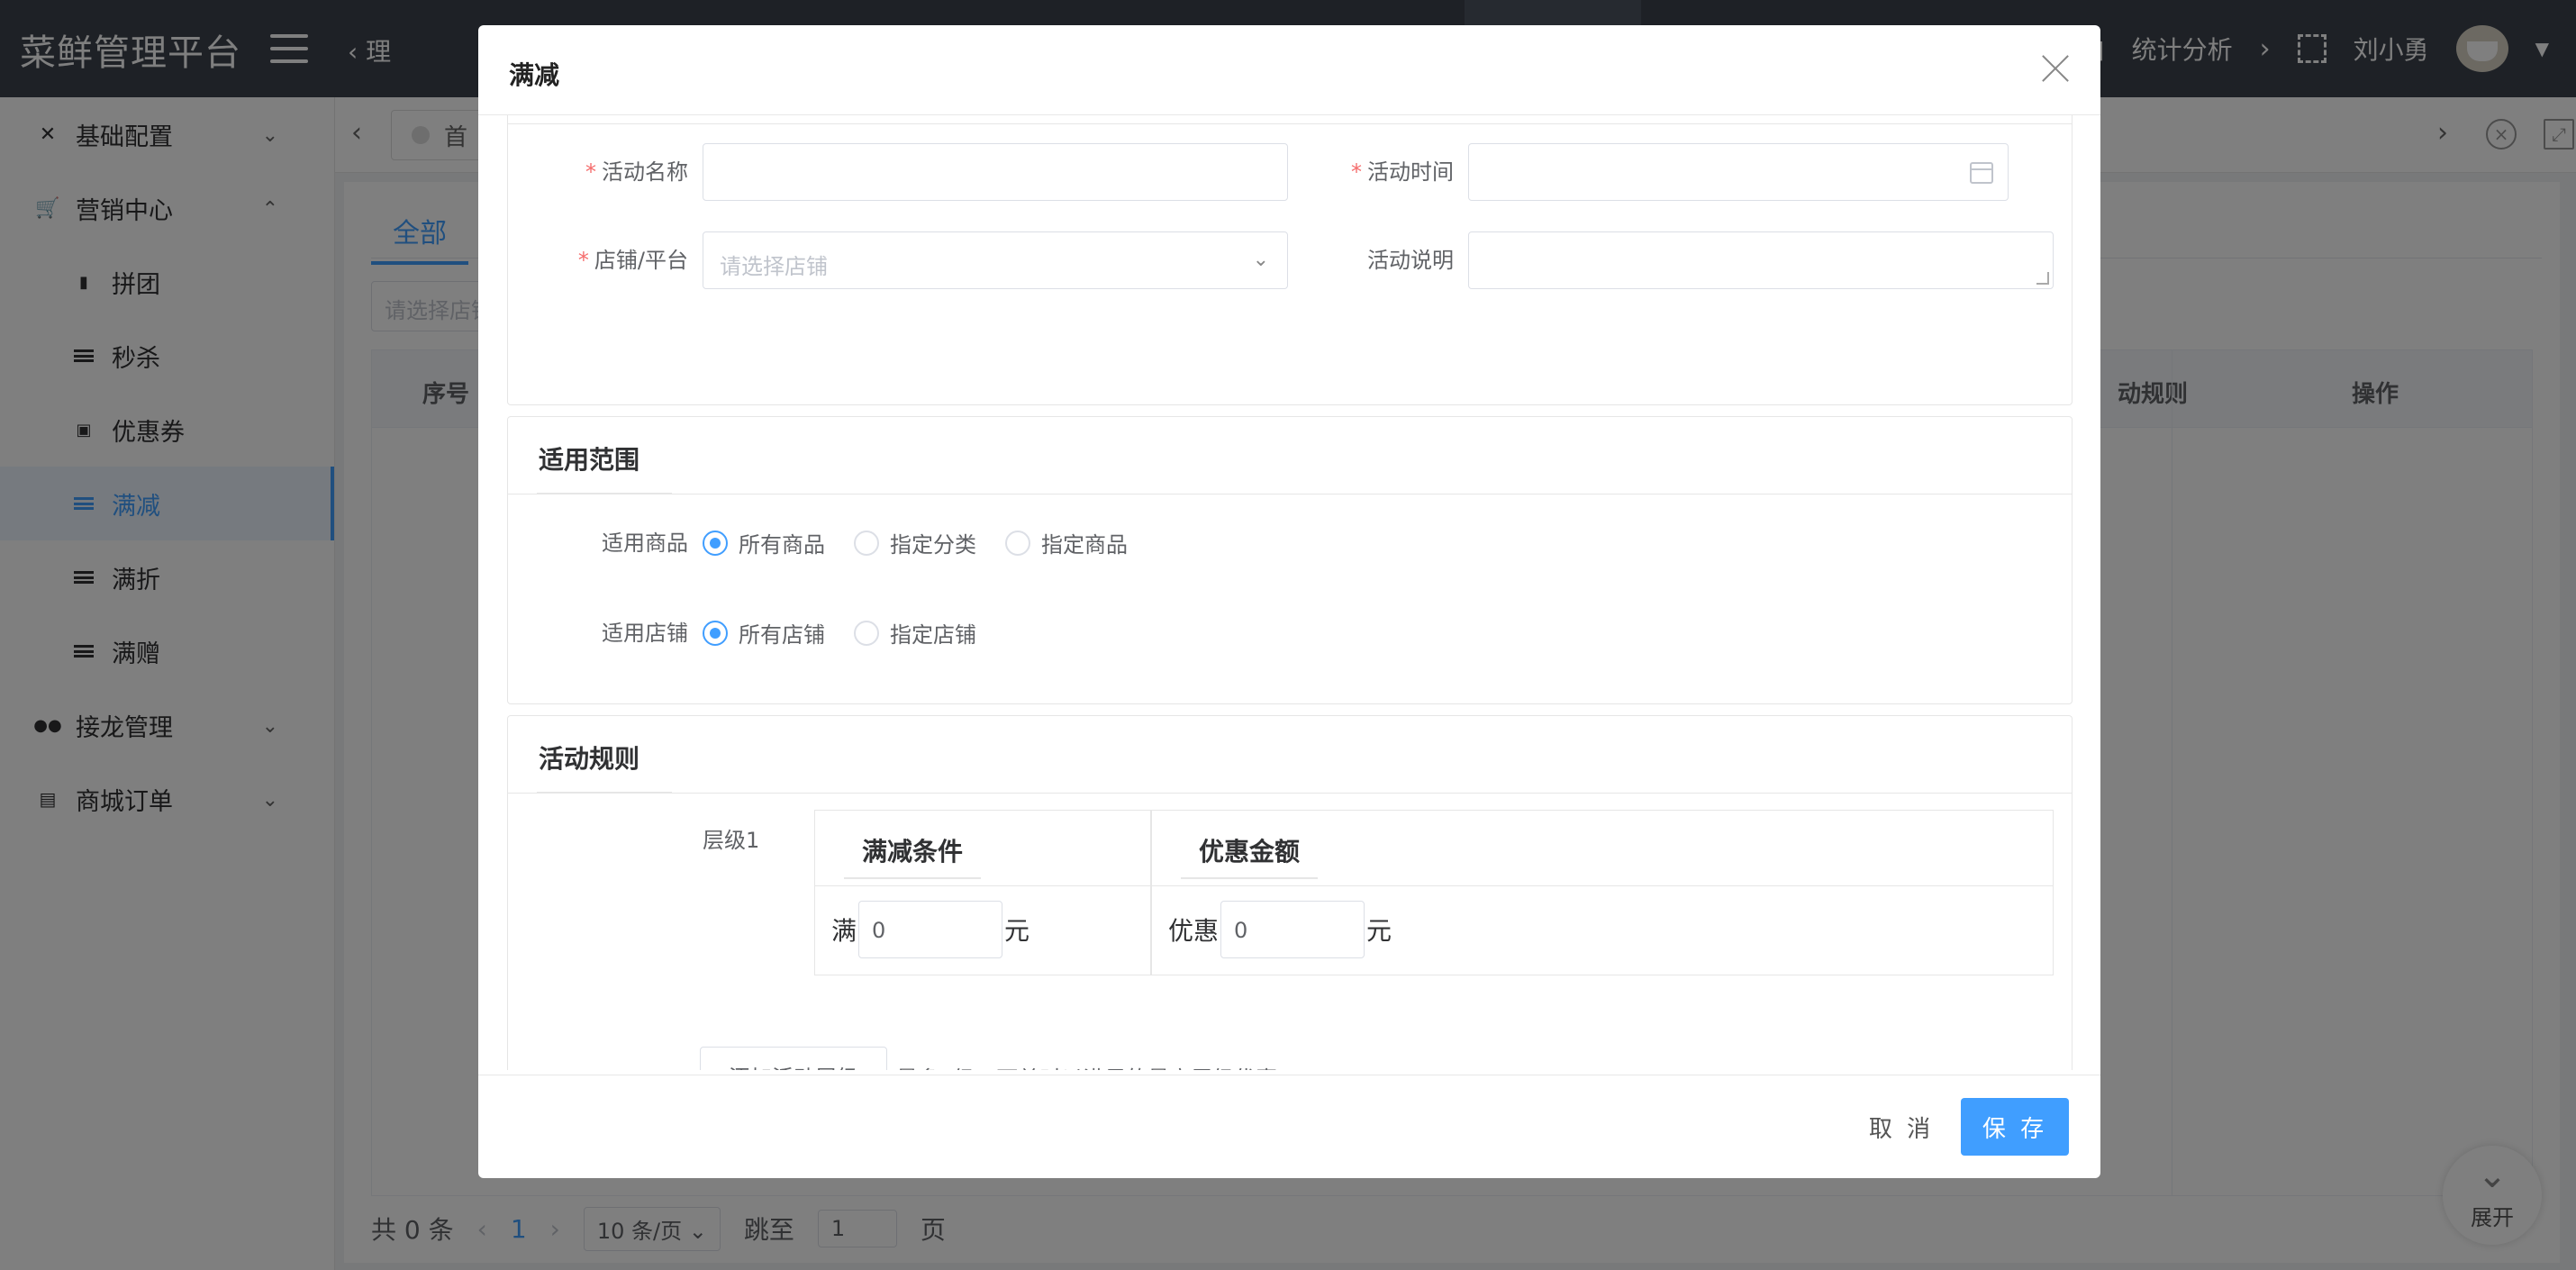 This screenshot has width=2576, height=1270. What do you see at coordinates (1086, 1065) in the screenshot?
I see `level-hint: 最多5级，下单时以满足的最高层级优惠` at bounding box center [1086, 1065].